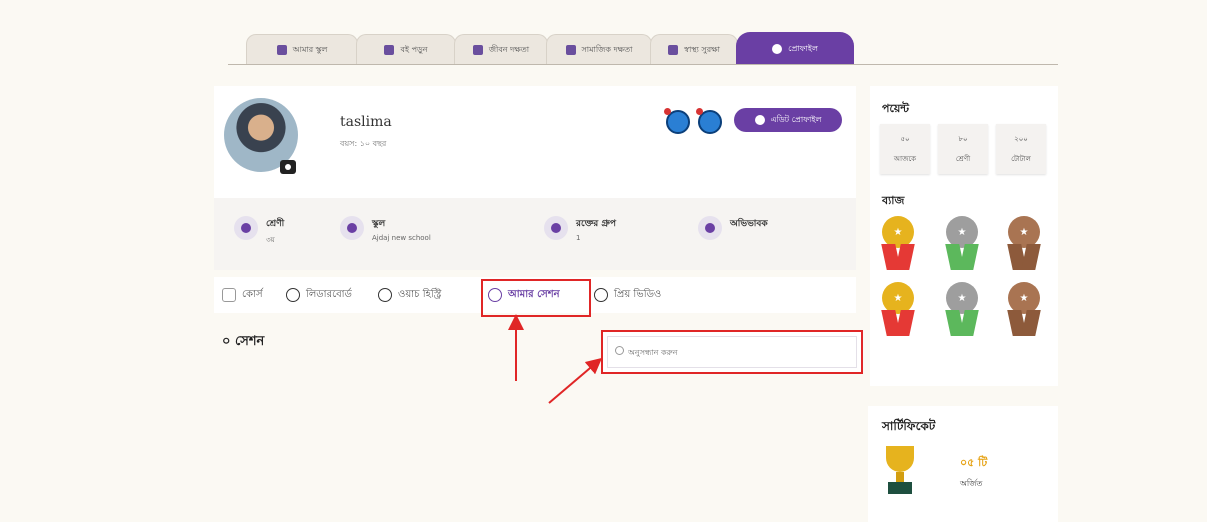 This screenshot has height=522, width=1207. What do you see at coordinates (1021, 139) in the screenshot?
I see `points-value: ২০০` at bounding box center [1021, 139].